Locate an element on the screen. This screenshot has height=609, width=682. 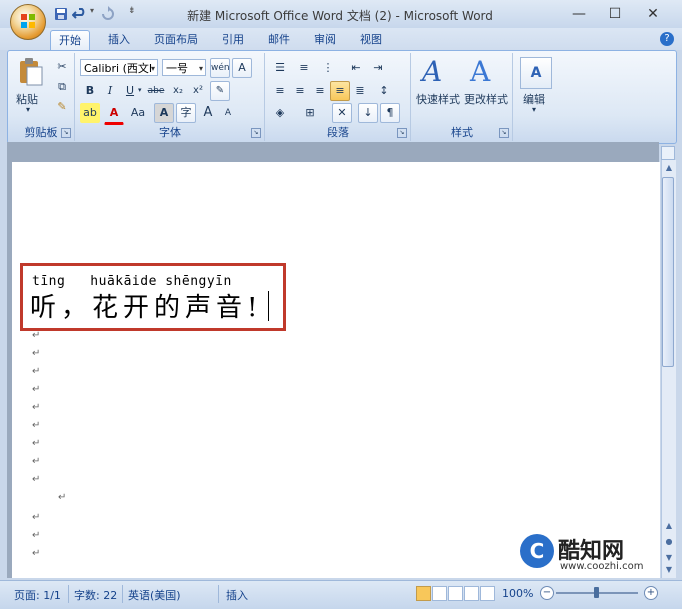
font-name-select: Calibri (西文I ▾ is located at coordinates (119, 67).